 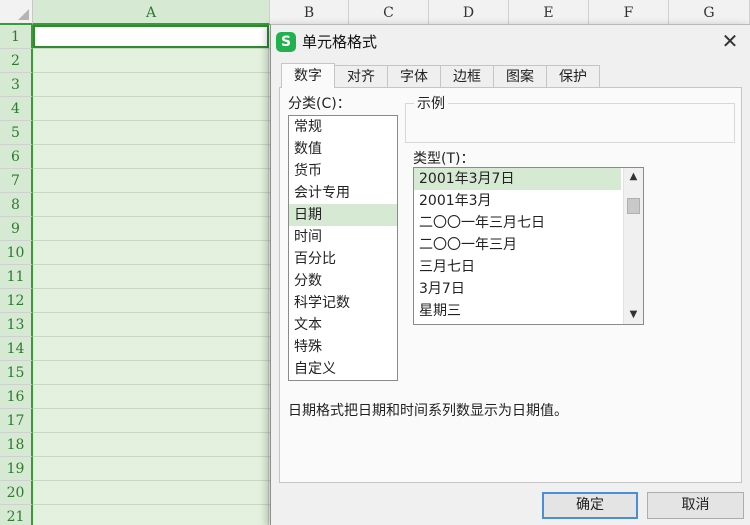 I want to click on row-header: 20, so click(x=16, y=493).